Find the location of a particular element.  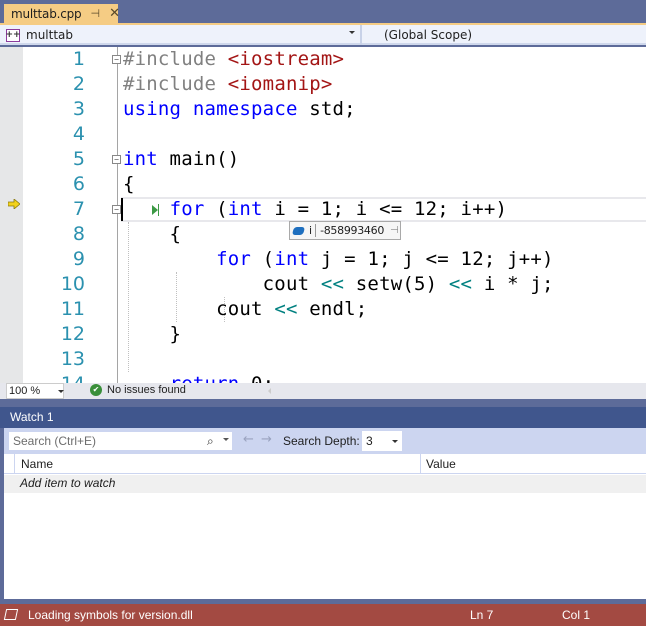

status-ready-icon is located at coordinates (11, 614).